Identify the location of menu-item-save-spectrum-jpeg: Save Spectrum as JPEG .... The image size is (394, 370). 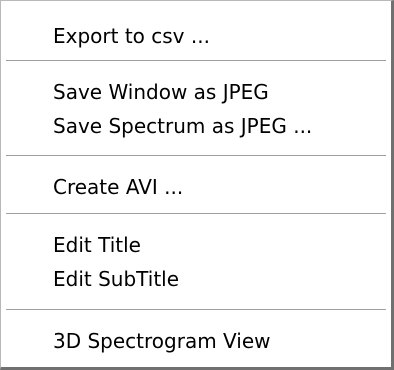
(182, 126).